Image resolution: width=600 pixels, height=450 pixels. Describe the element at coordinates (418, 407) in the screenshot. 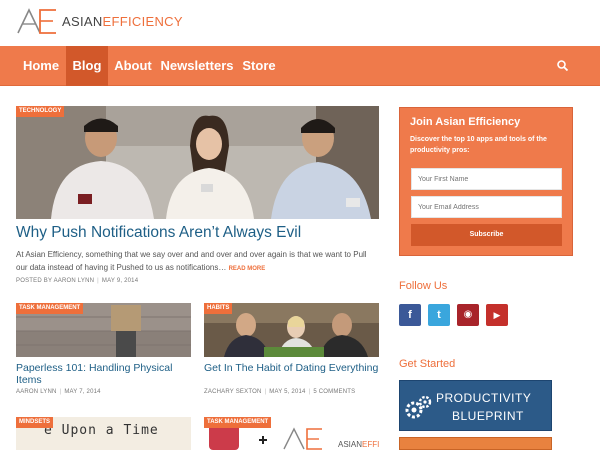

I see `gears-icon` at that location.